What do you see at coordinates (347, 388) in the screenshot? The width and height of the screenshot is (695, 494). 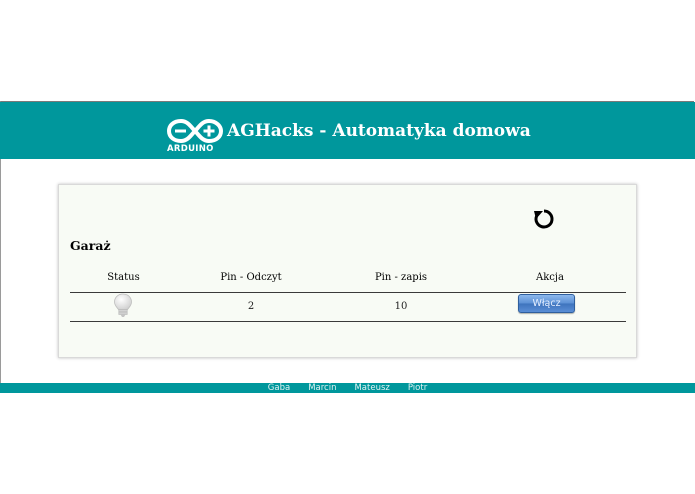 I see `footer-links: Gaba Marcin Mateusz Piotr` at bounding box center [347, 388].